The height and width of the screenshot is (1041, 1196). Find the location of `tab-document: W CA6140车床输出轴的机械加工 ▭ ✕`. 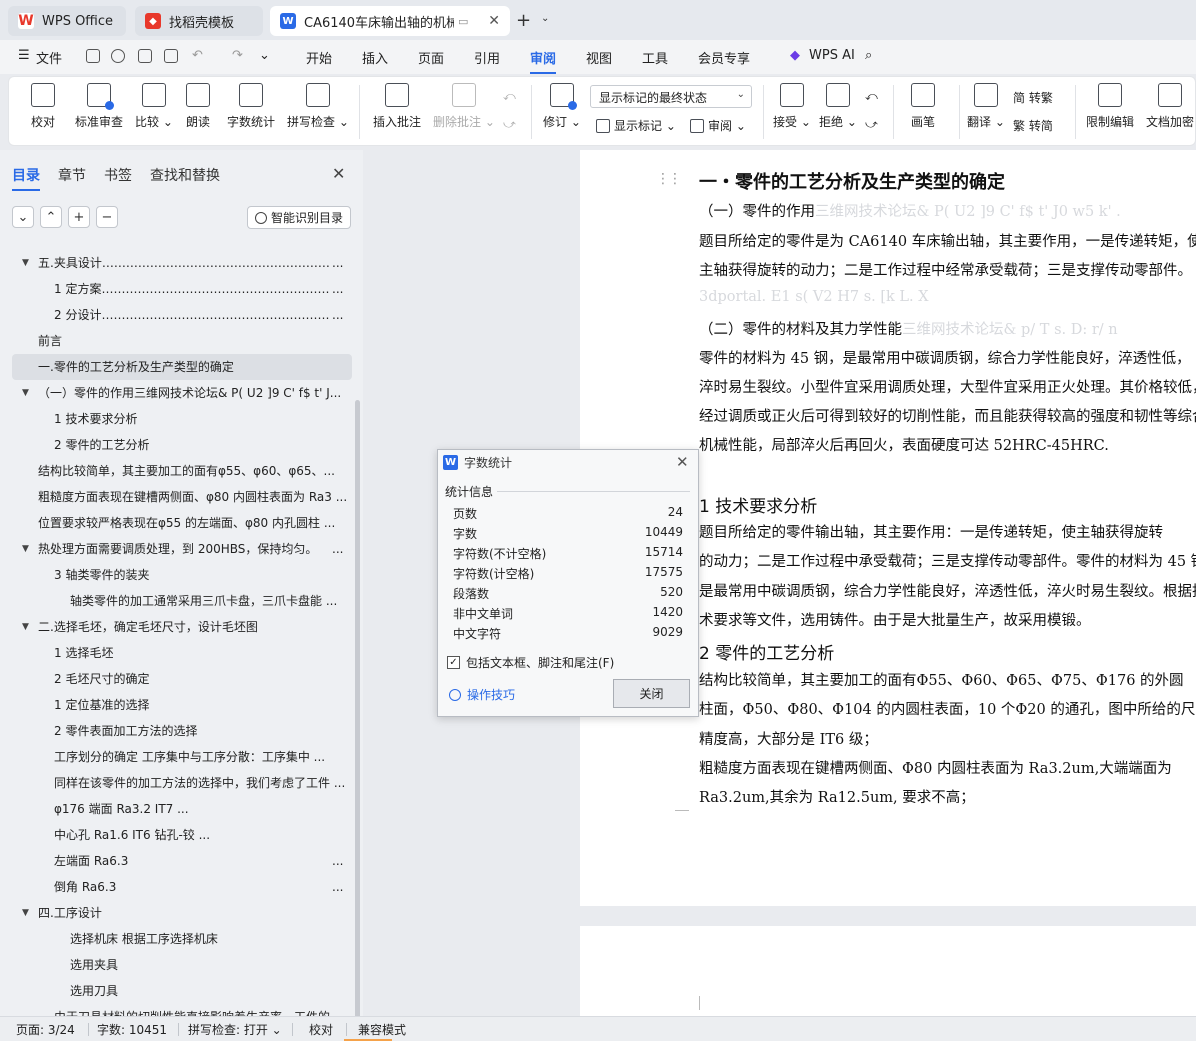

tab-document: W CA6140车床输出轴的机械加工 ▭ ✕ is located at coordinates (390, 21).